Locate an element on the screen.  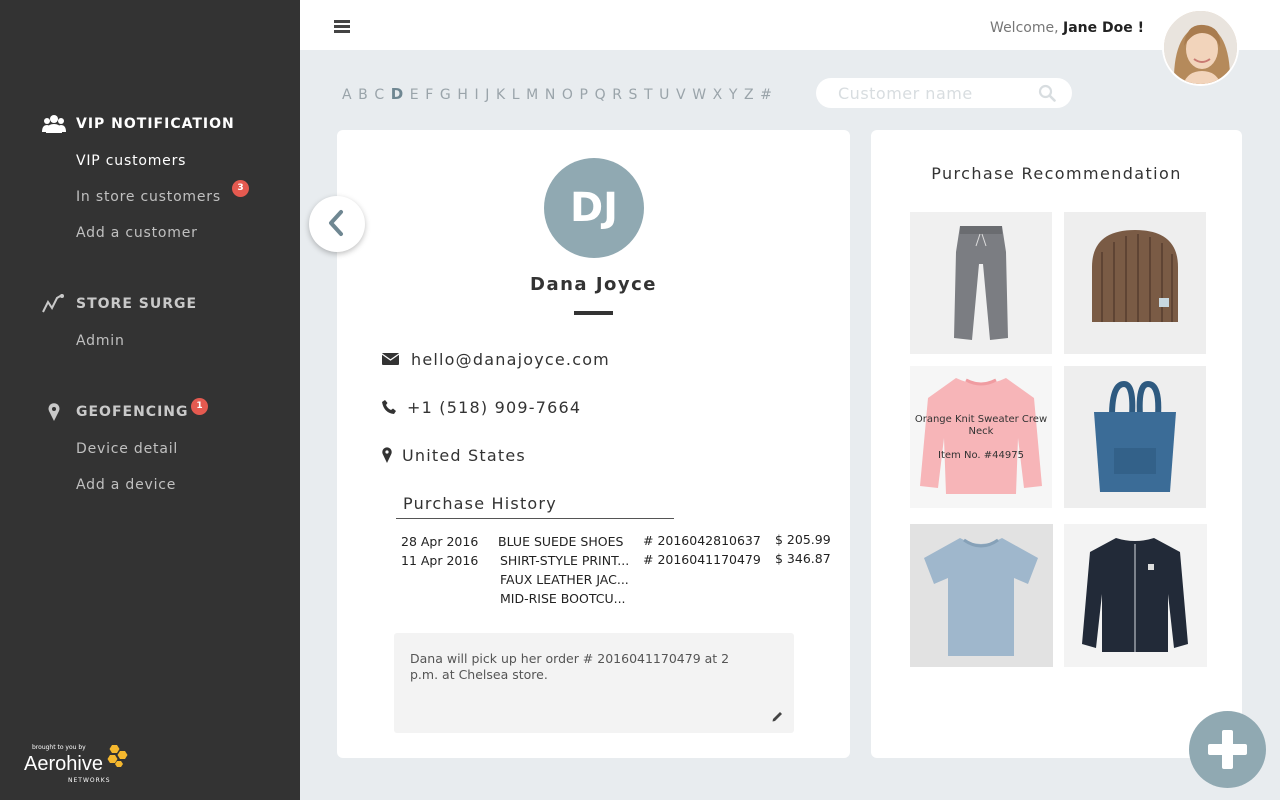
brand-logo: brought to you by Aerohive NETWORKS is located at coordinates (82, 765).